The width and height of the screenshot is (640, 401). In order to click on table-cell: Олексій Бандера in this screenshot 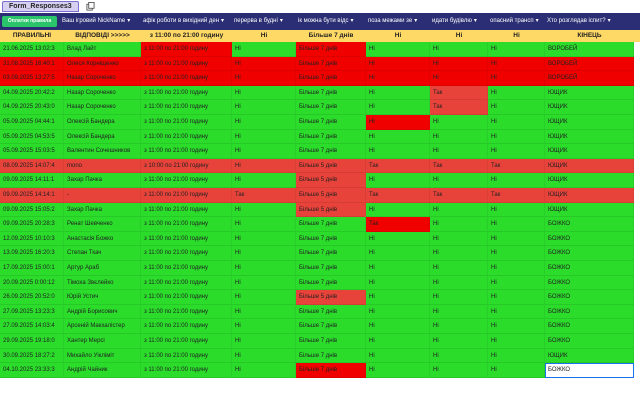, I will do `click(102, 137)`.